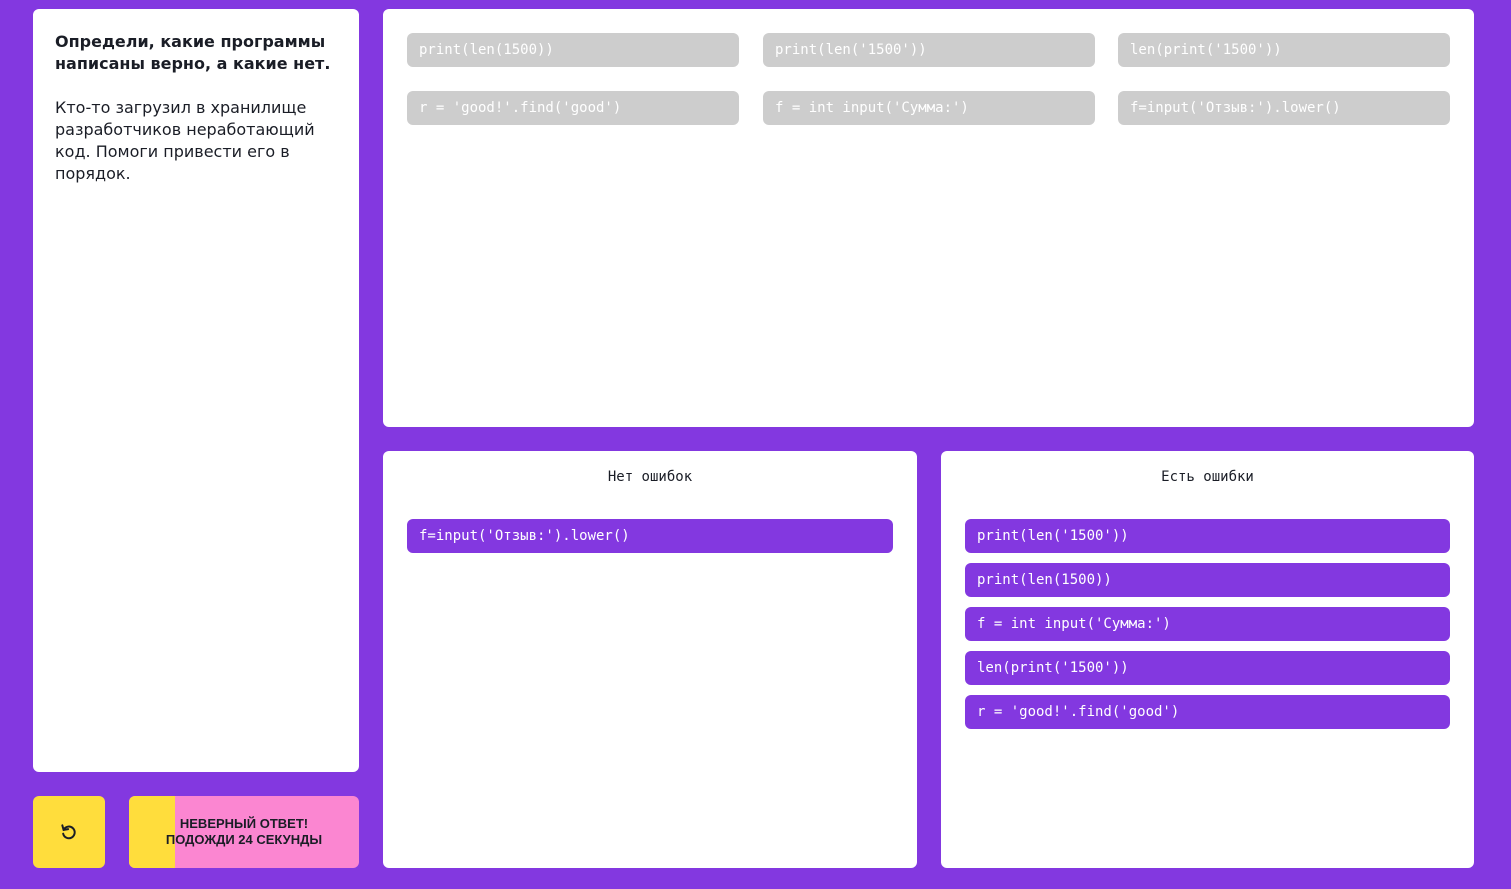 This screenshot has height=889, width=1511. Describe the element at coordinates (1207, 712) in the screenshot. I see `bucket-chip: r = 'good!'.find('good')` at that location.